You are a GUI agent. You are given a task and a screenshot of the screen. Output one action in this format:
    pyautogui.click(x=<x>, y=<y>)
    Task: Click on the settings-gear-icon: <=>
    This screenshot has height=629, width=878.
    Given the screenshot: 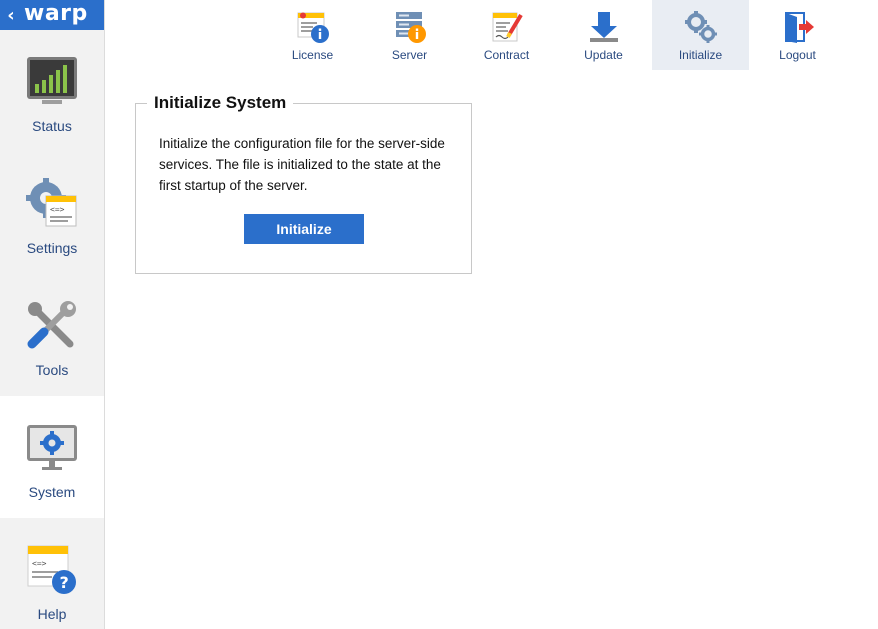 What is the action you would take?
    pyautogui.click(x=51, y=202)
    